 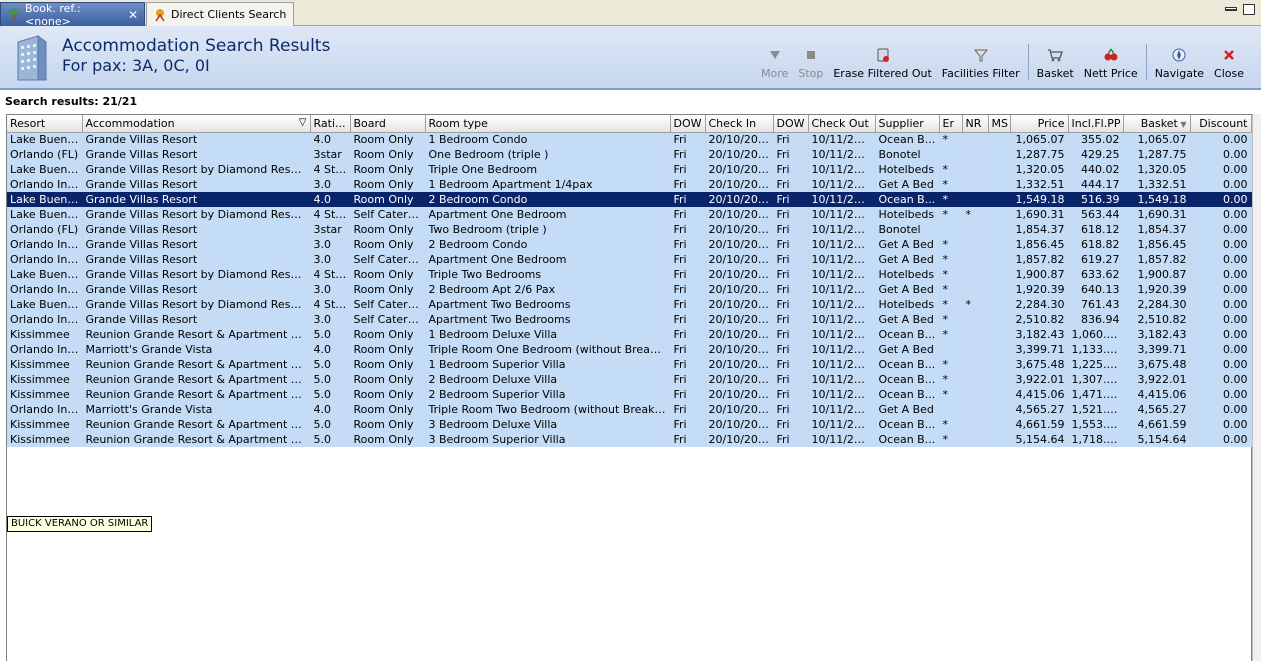 What do you see at coordinates (810, 63) in the screenshot?
I see `stop-button: Stop` at bounding box center [810, 63].